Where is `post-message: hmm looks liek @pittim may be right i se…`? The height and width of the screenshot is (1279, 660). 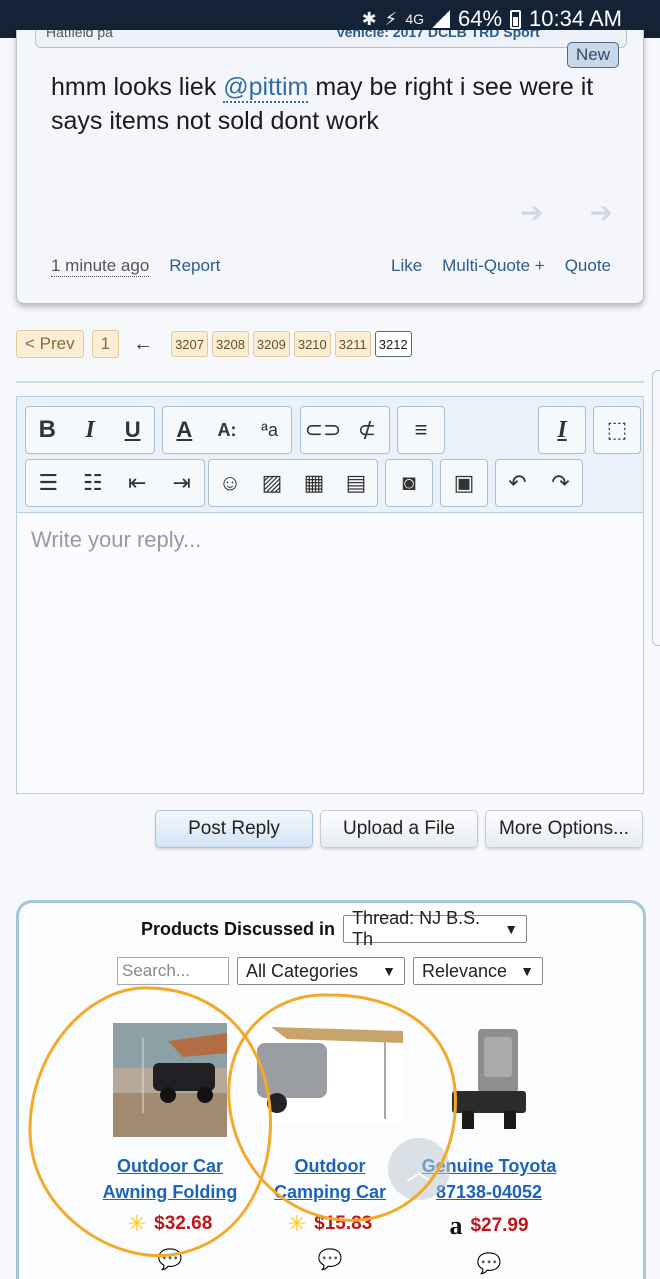 post-message: hmm looks liek @pittim may be right i se… is located at coordinates (331, 104).